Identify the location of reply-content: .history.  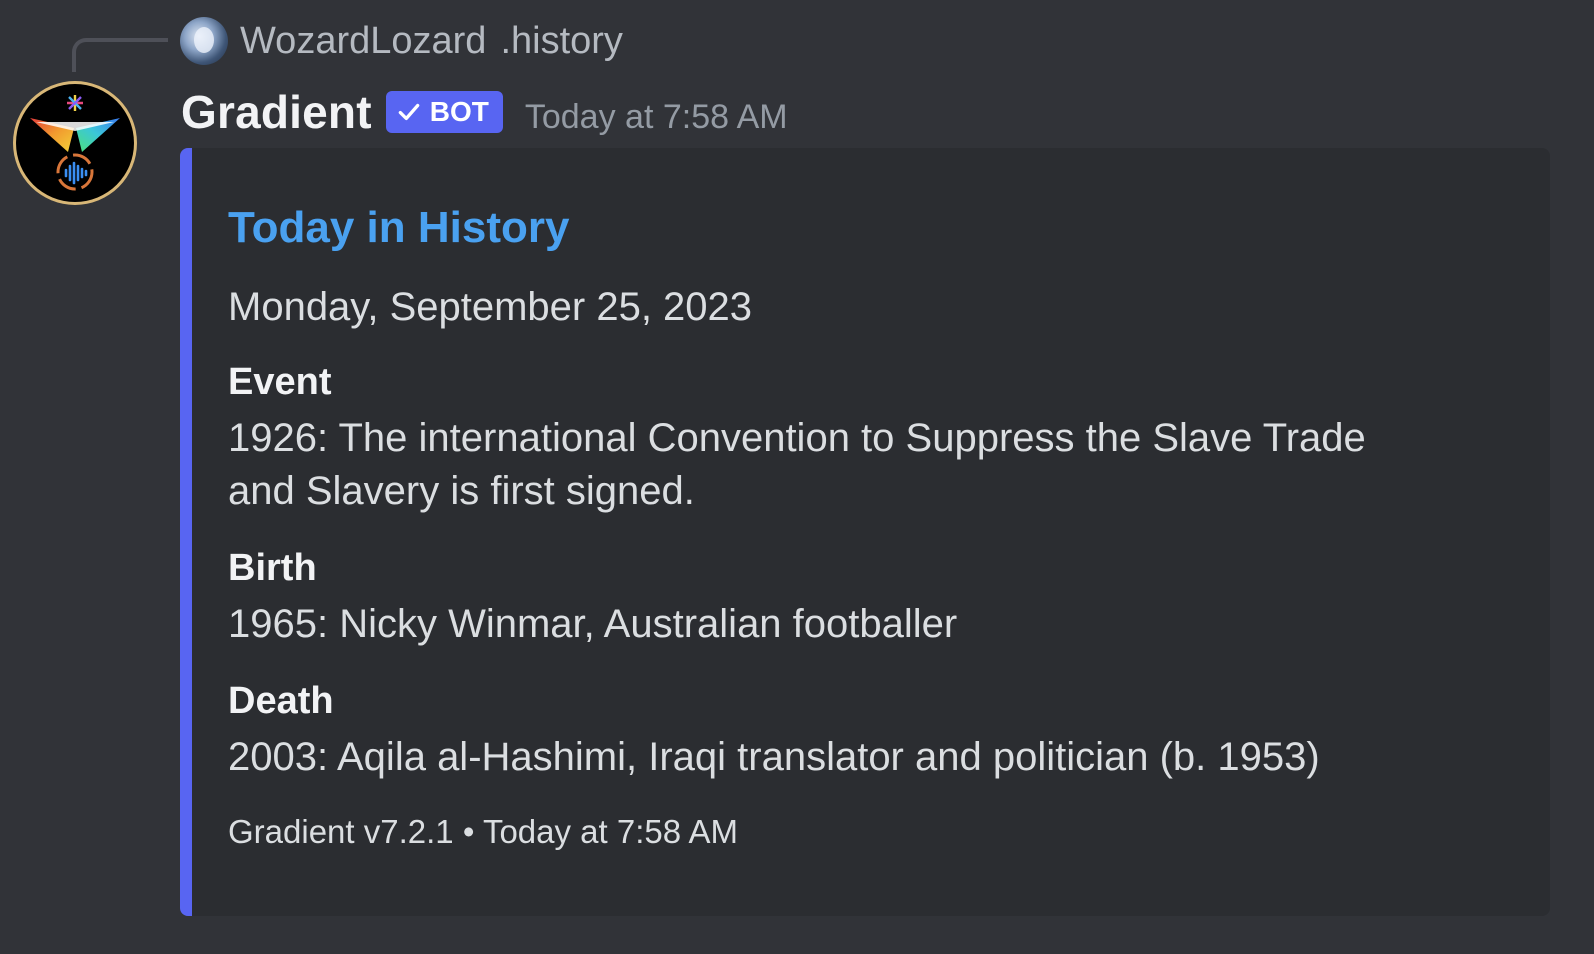
(561, 41).